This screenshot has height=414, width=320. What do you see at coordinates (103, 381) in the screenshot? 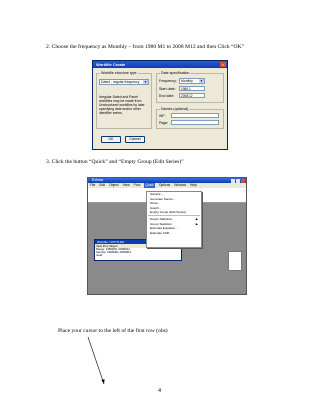
I see `arrow-head-icon` at bounding box center [103, 381].